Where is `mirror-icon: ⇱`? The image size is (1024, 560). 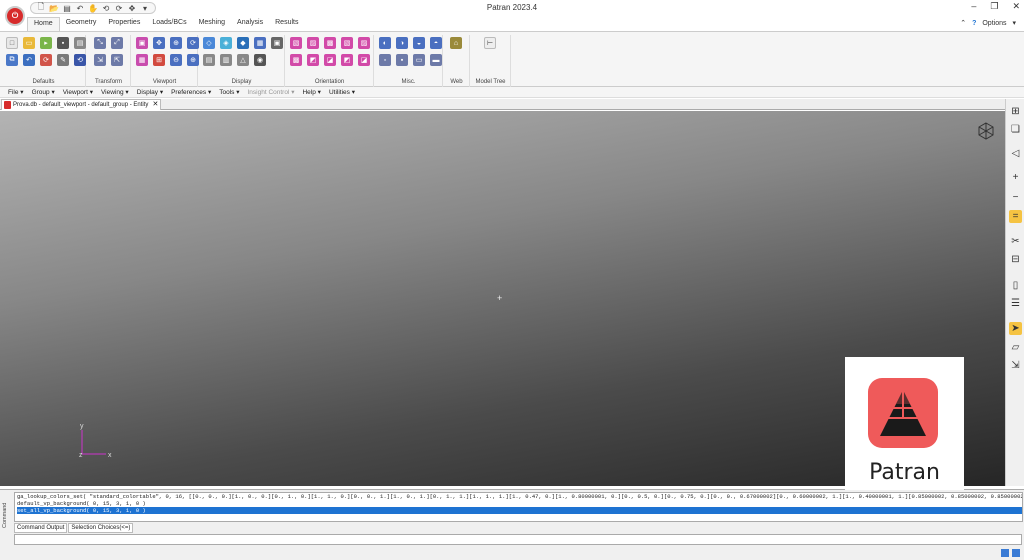
mirror-icon: ⇱ is located at coordinates (117, 60).